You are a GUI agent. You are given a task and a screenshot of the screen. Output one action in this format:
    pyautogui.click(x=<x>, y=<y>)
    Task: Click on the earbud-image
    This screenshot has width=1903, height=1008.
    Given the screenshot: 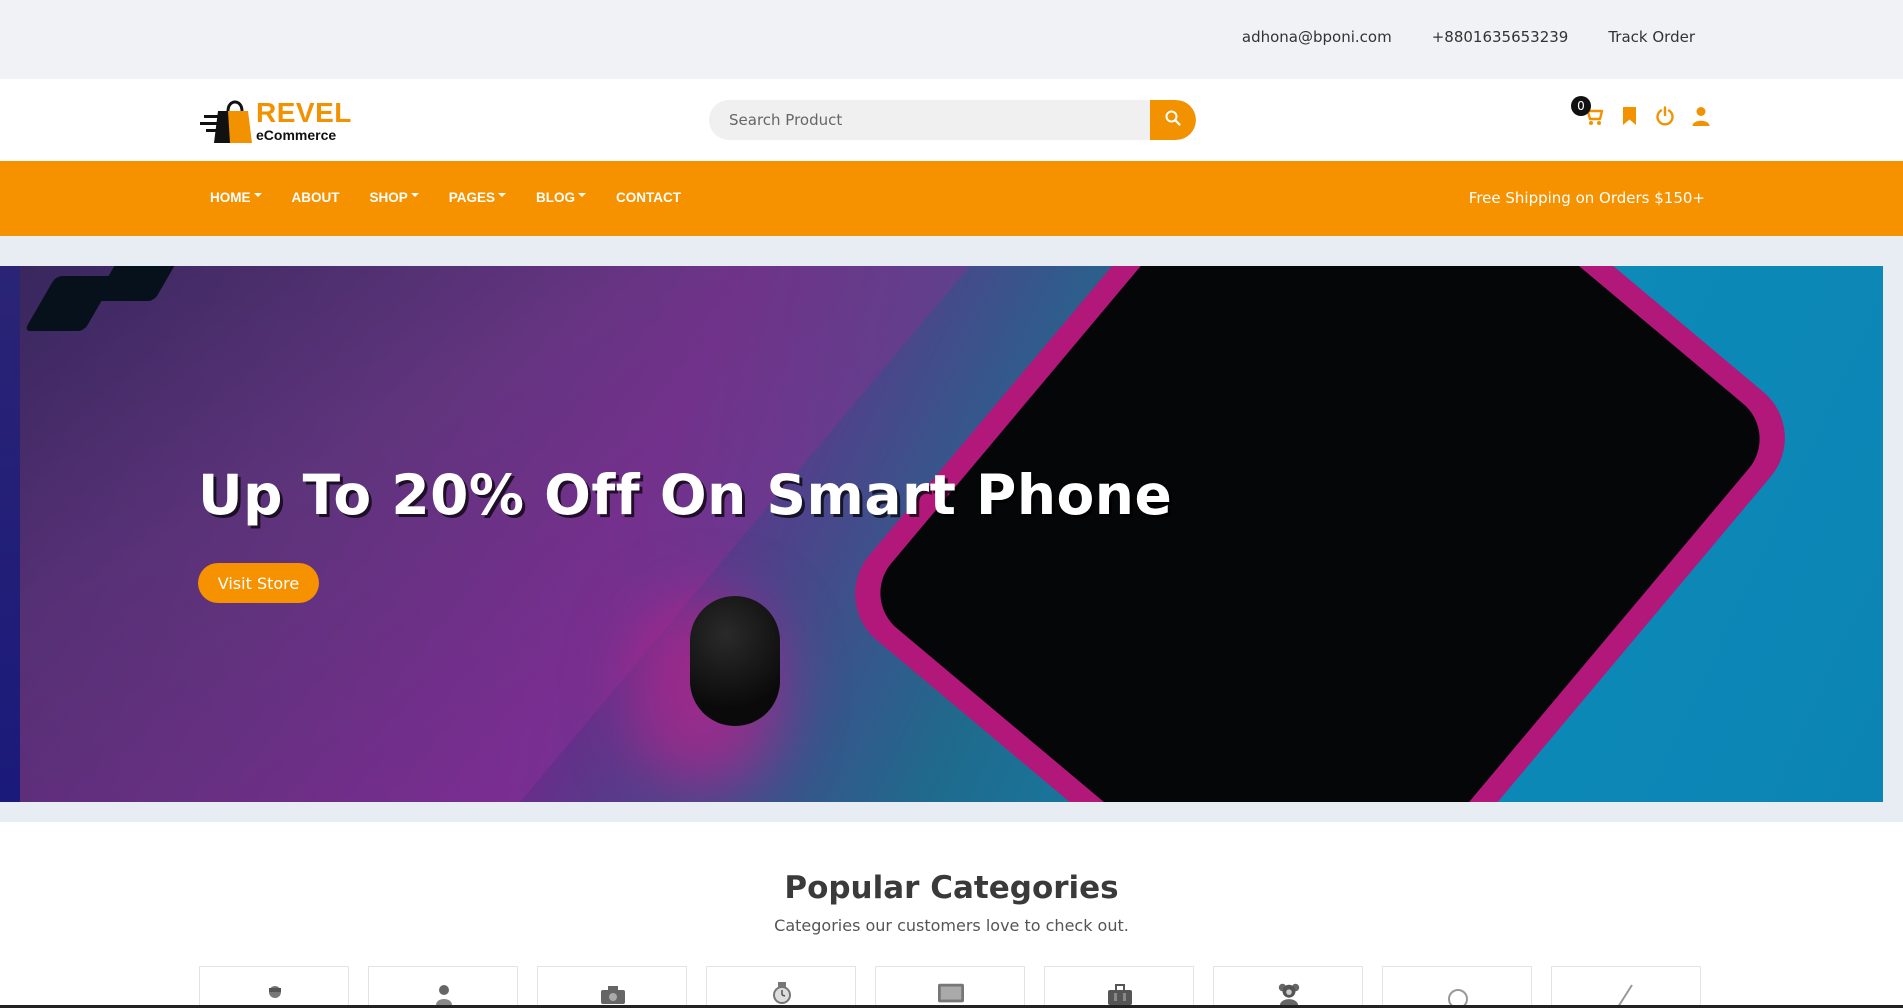 What is the action you would take?
    pyautogui.click(x=735, y=661)
    